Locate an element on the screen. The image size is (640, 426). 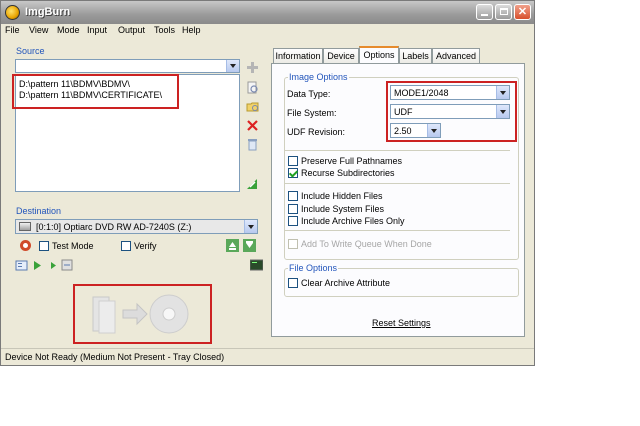
play-small-icon is located at coordinates (53, 265).